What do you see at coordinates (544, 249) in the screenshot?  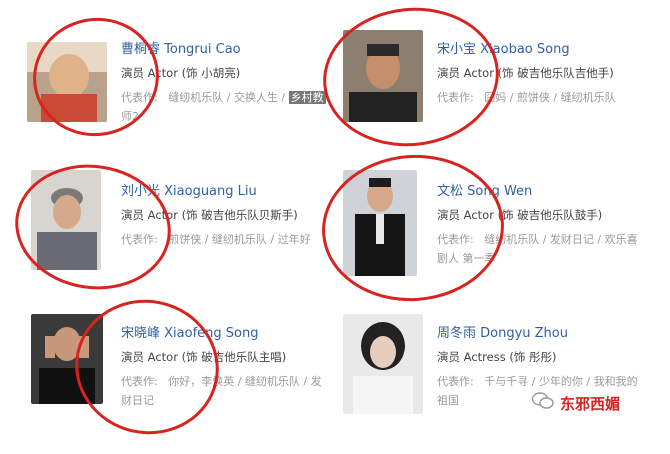 I see `actor-works-4: 代表作: 缝纫机乐队 / 发财日记 / 欢乐喜 剧人 第一季` at bounding box center [544, 249].